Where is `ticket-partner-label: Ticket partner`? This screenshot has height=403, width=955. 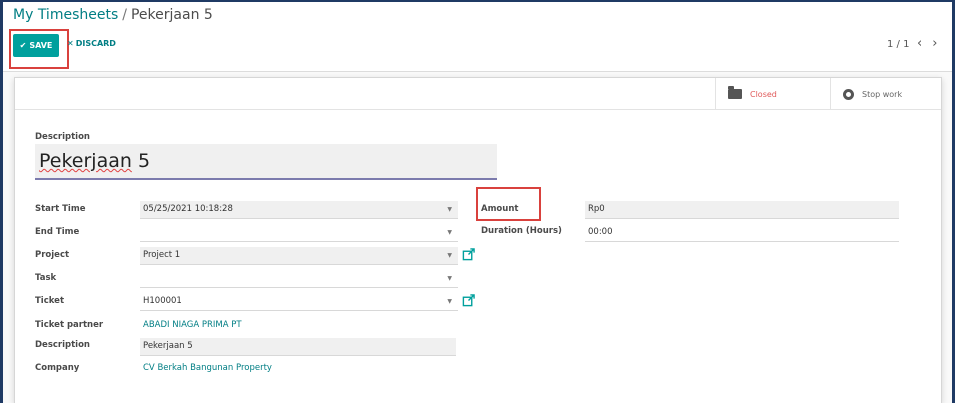
ticket-partner-label: Ticket partner is located at coordinates (69, 325).